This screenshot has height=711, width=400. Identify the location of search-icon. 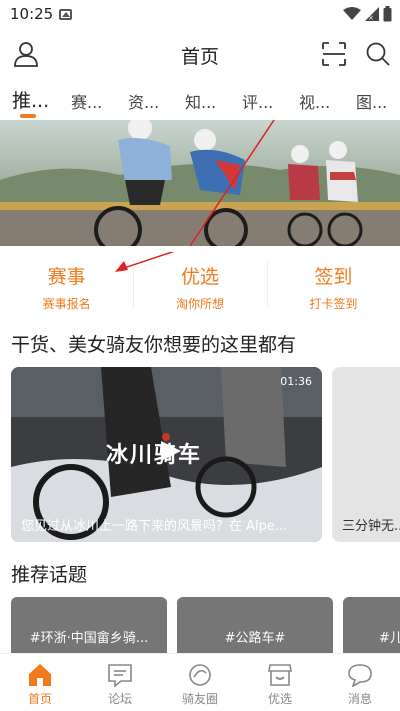
(378, 54).